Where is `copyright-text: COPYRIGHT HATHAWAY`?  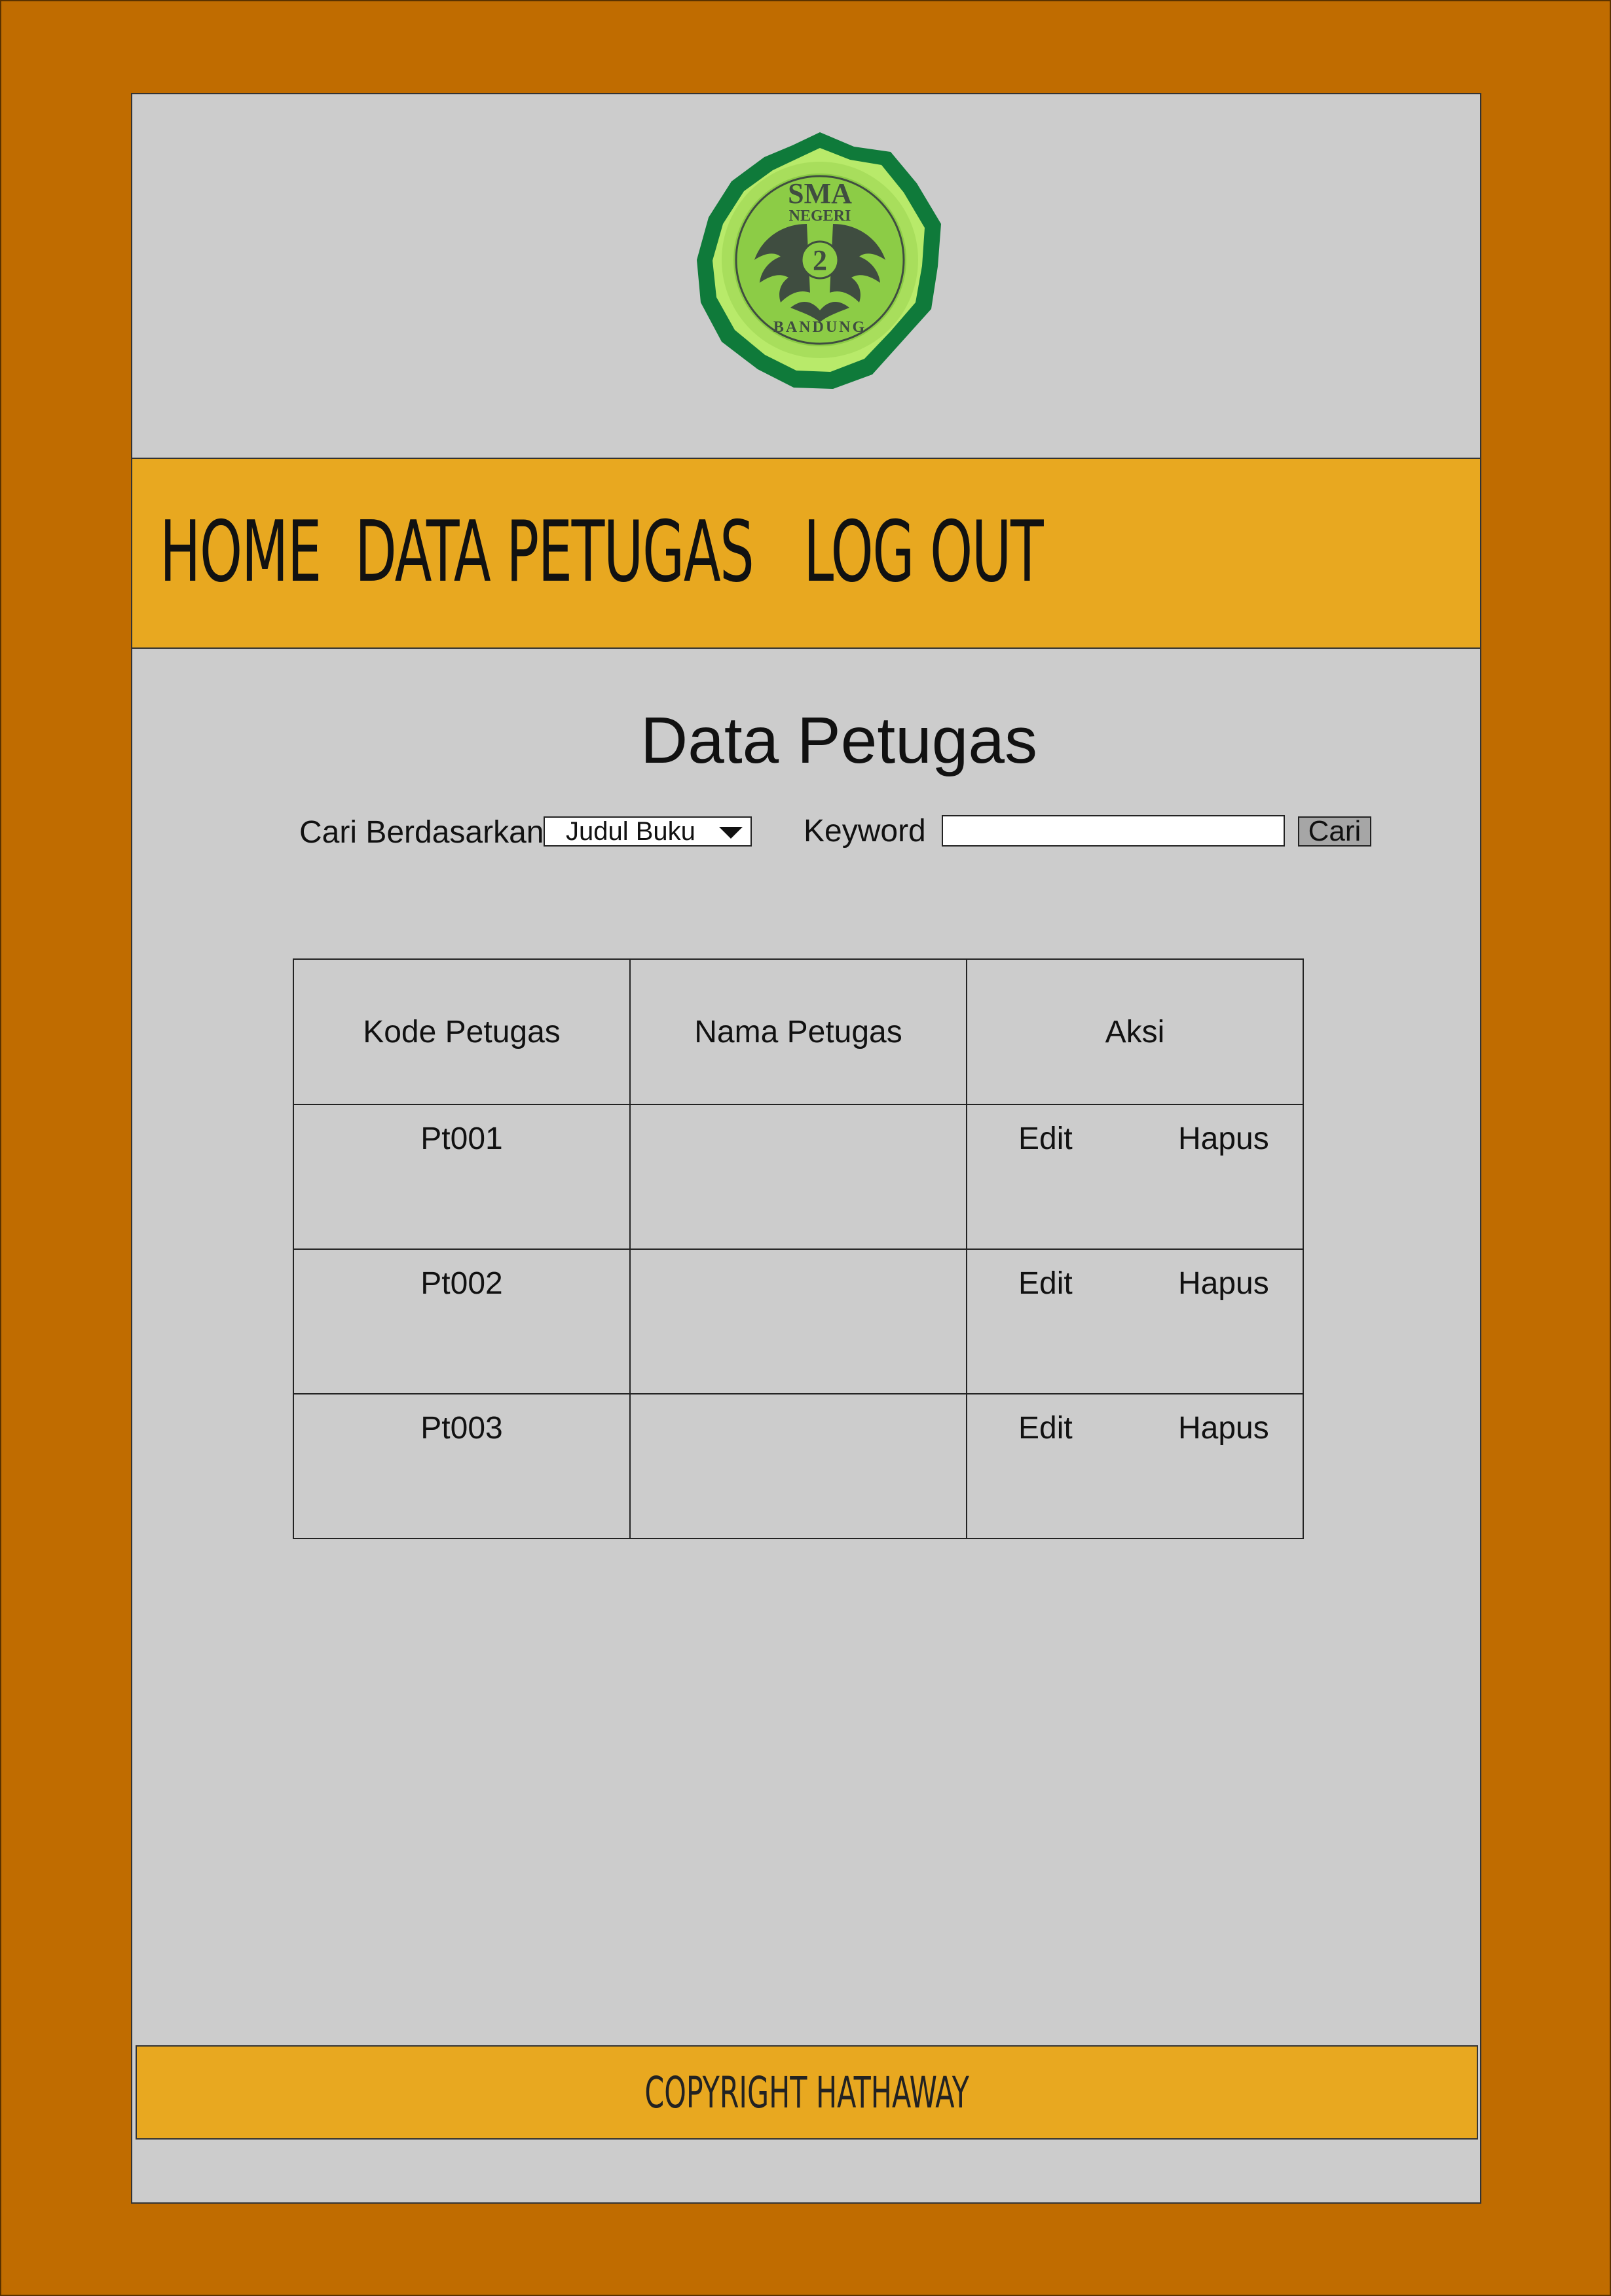 copyright-text: COPYRIGHT HATHAWAY is located at coordinates (806, 2092).